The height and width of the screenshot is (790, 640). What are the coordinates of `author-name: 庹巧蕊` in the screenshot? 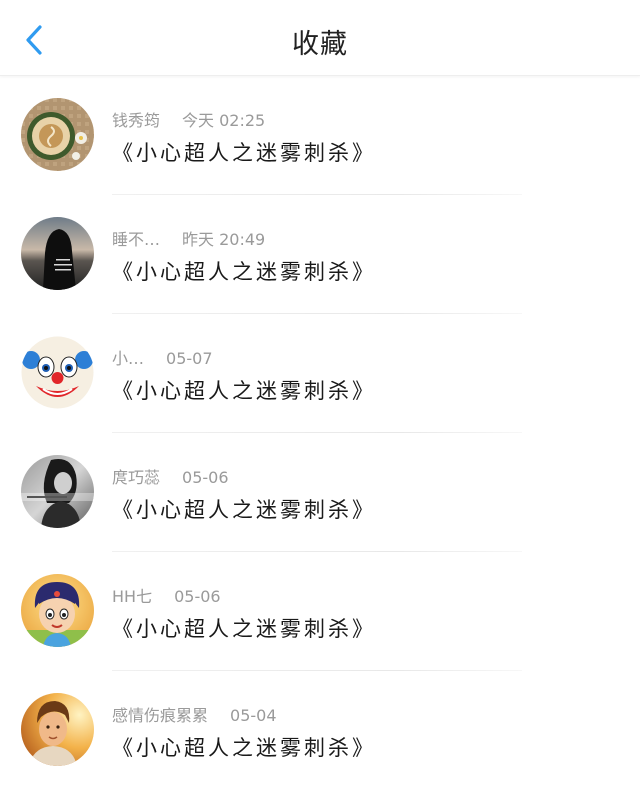 It's located at (136, 477).